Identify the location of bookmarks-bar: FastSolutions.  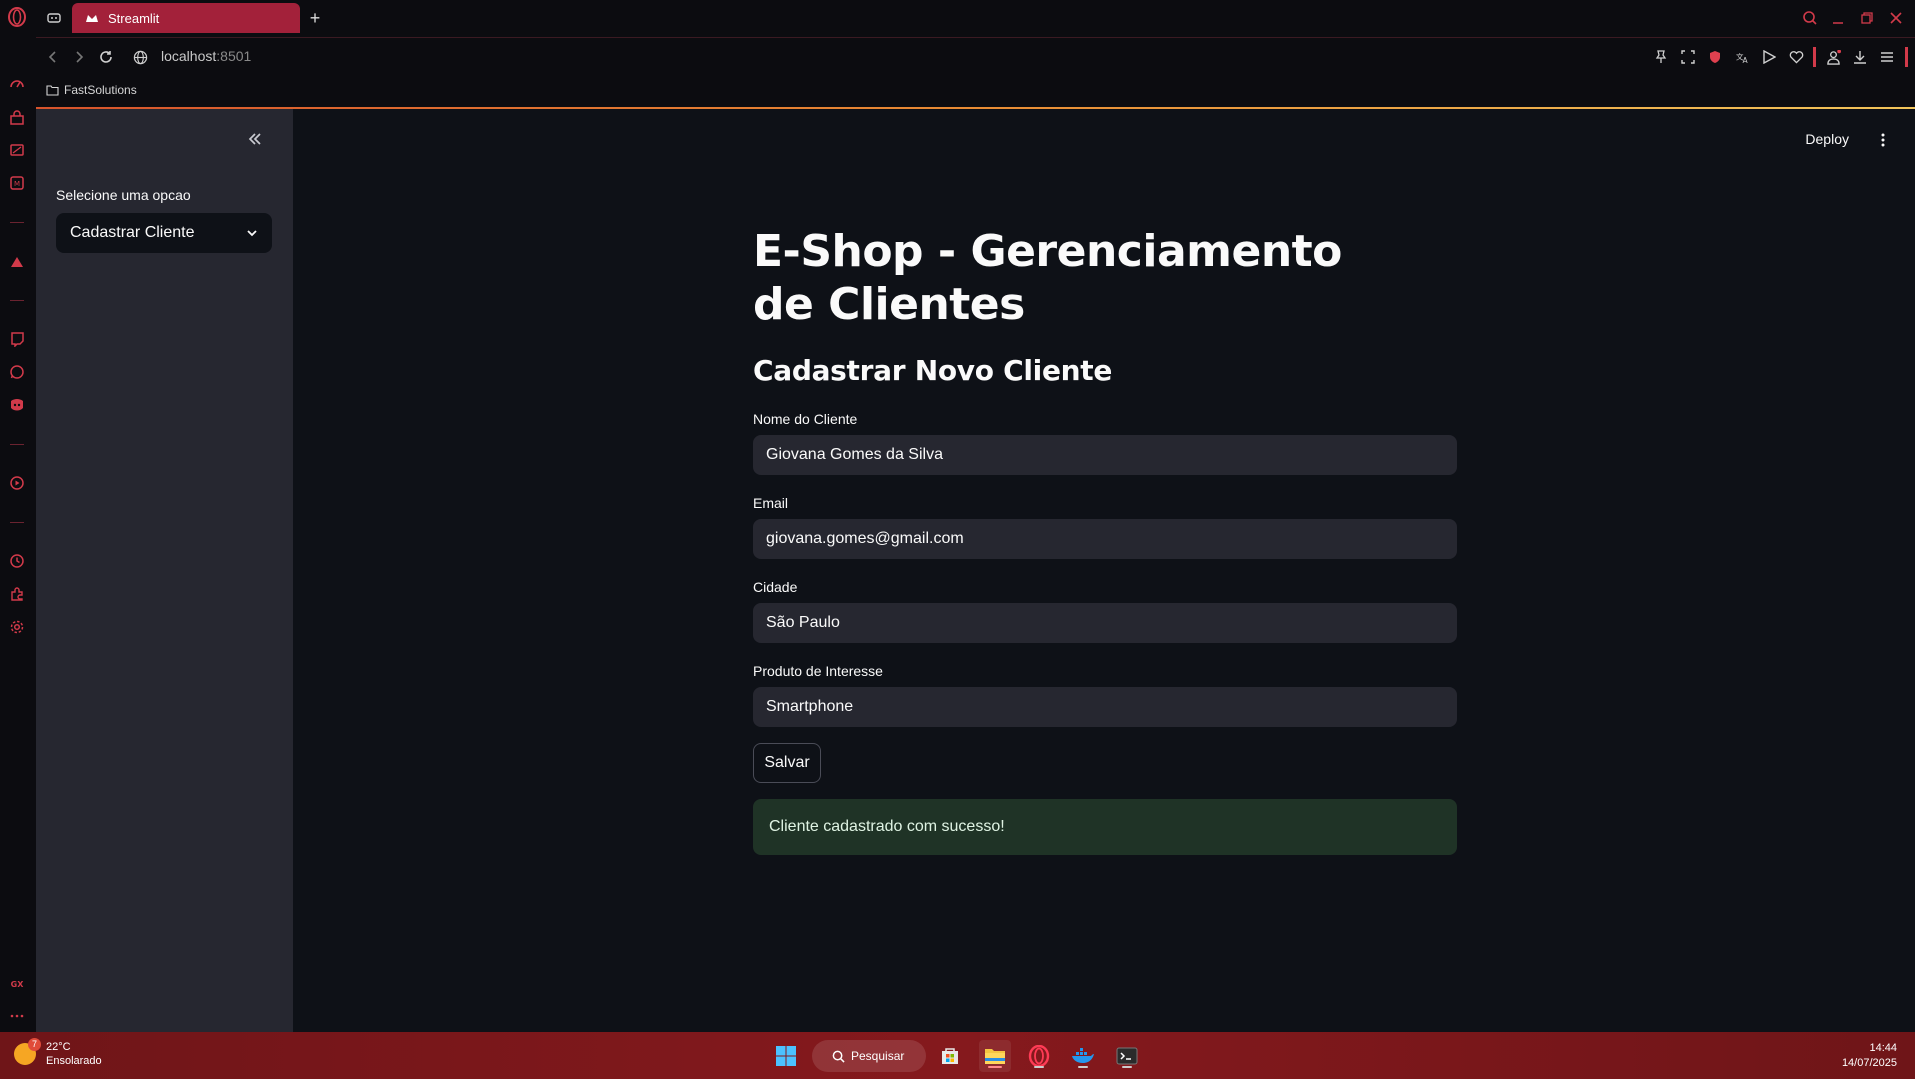
(975, 91).